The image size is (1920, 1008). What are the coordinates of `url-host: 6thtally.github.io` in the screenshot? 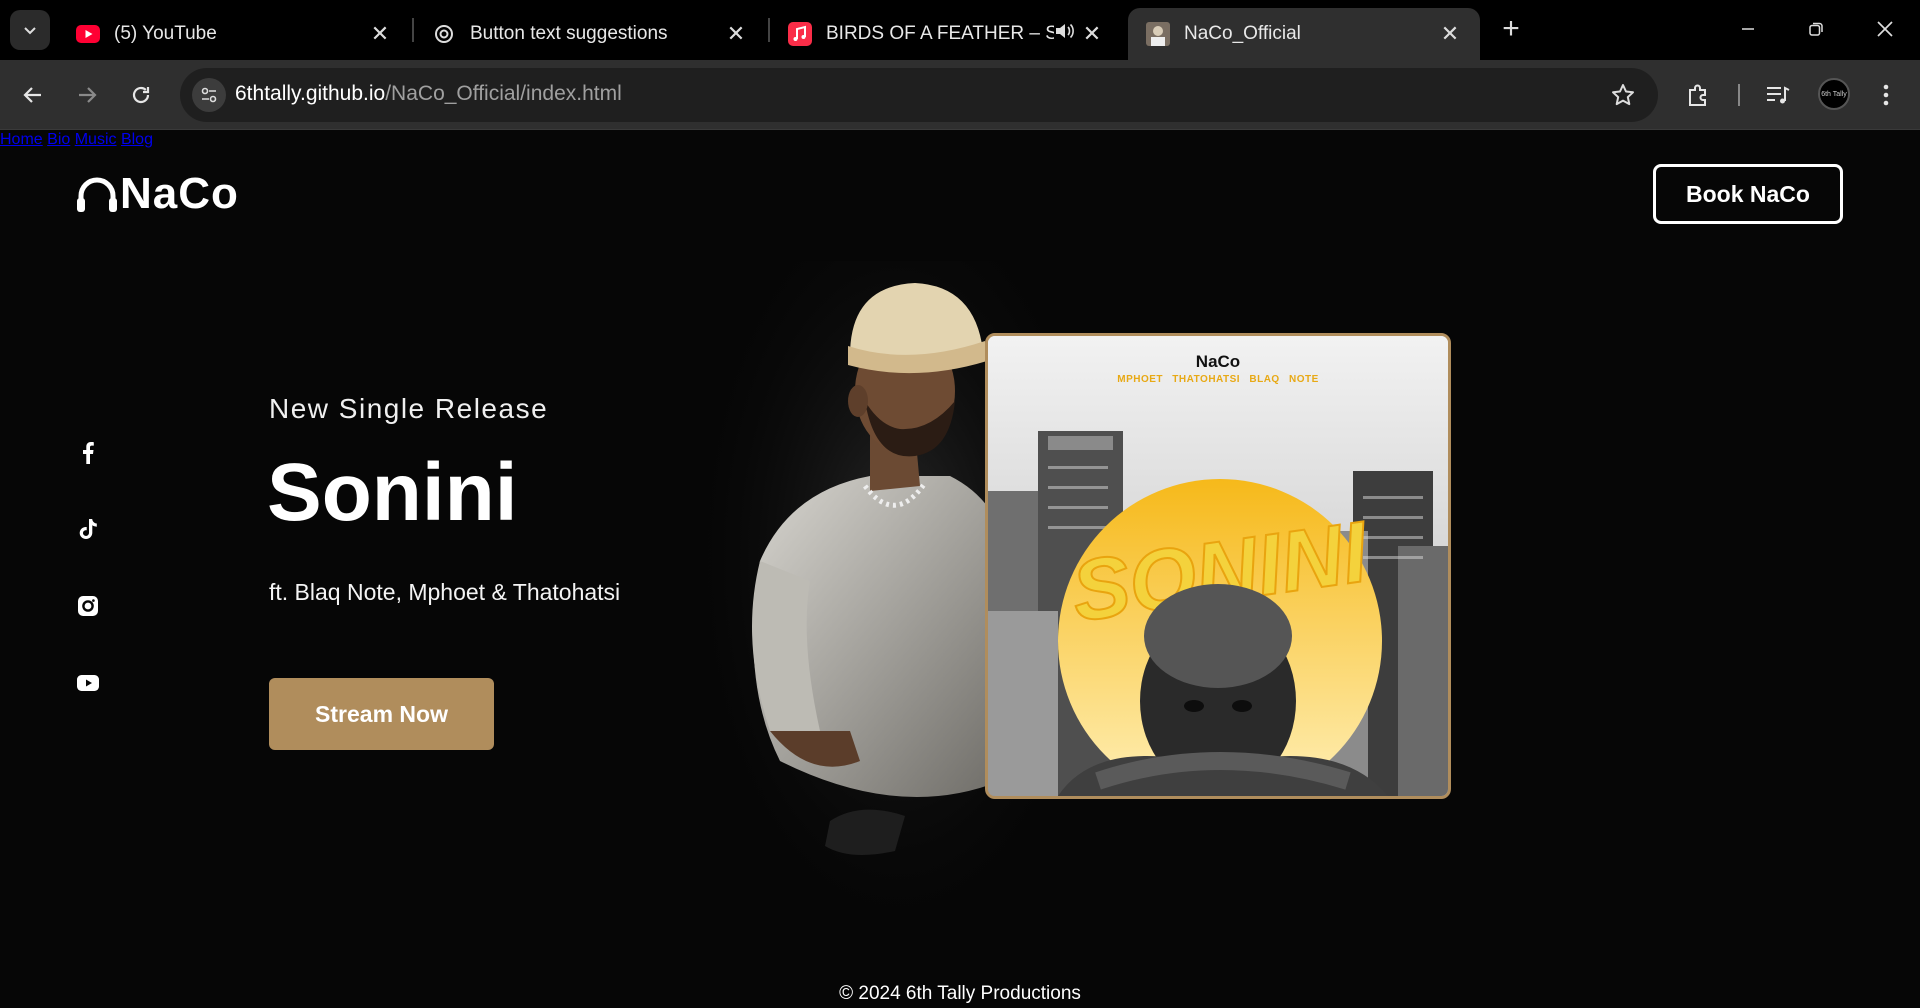 It's located at (310, 93).